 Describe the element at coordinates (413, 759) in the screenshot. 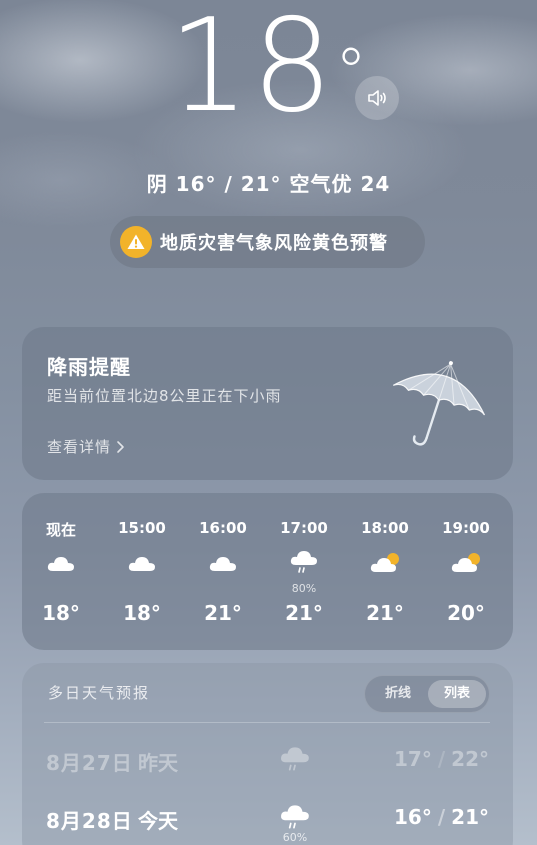

I see `day-low: 17°` at that location.